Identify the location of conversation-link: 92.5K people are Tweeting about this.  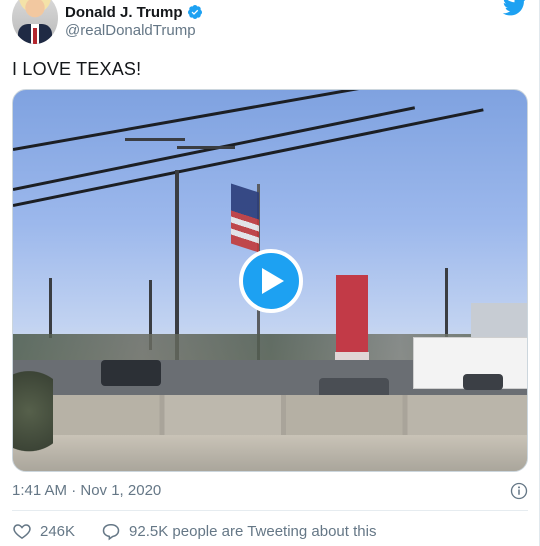
(238, 531).